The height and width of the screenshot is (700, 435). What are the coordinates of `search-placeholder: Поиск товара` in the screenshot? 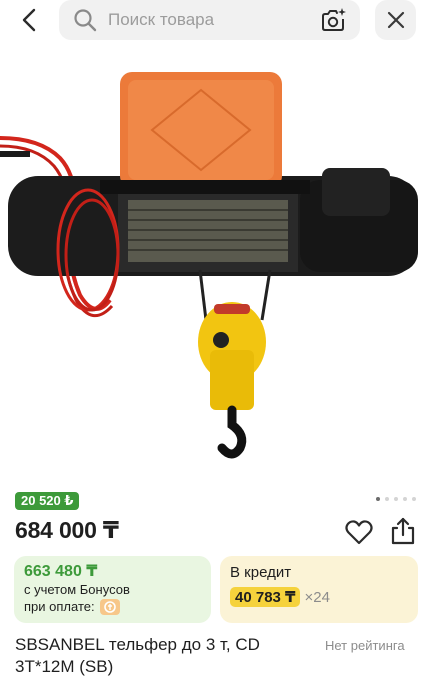 It's located at (161, 19).